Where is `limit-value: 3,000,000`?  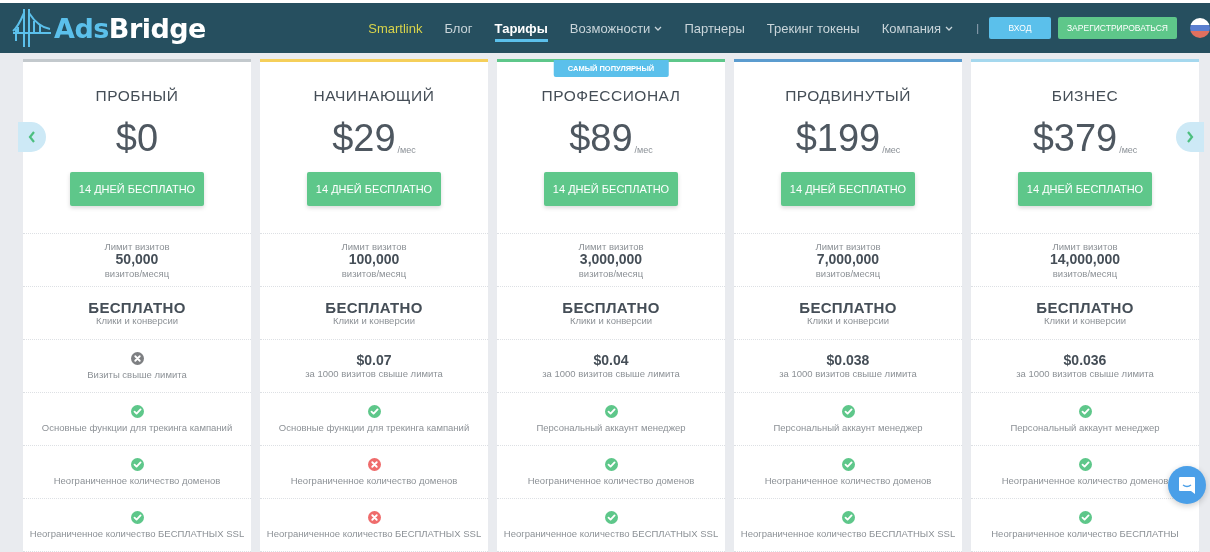
limit-value: 3,000,000 is located at coordinates (611, 260).